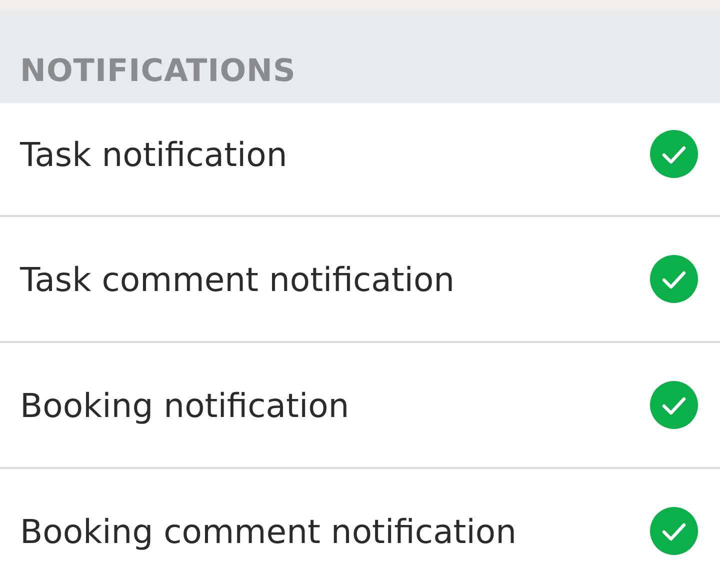 This screenshot has height=572, width=720. What do you see at coordinates (268, 531) in the screenshot?
I see `setting-label: Booking comment notification` at bounding box center [268, 531].